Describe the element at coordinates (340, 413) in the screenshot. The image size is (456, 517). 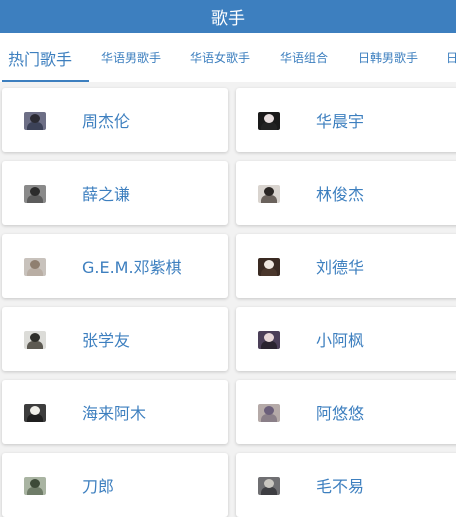
I see `singer-name: 阿悠悠` at that location.